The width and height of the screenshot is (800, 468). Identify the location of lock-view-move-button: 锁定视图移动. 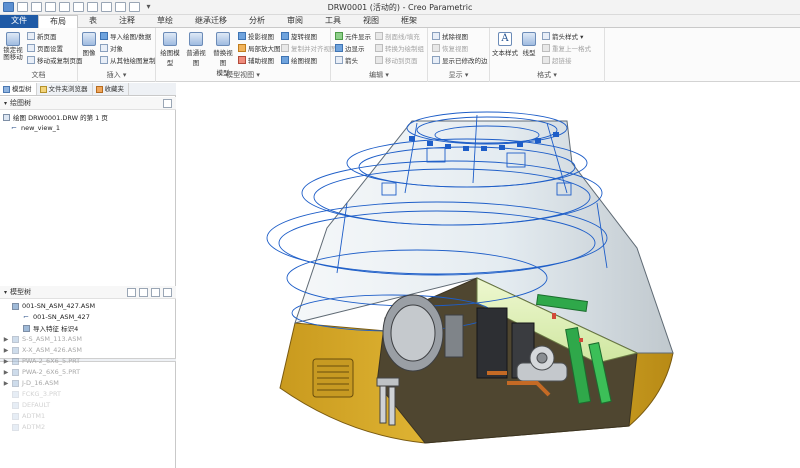
(13, 46).